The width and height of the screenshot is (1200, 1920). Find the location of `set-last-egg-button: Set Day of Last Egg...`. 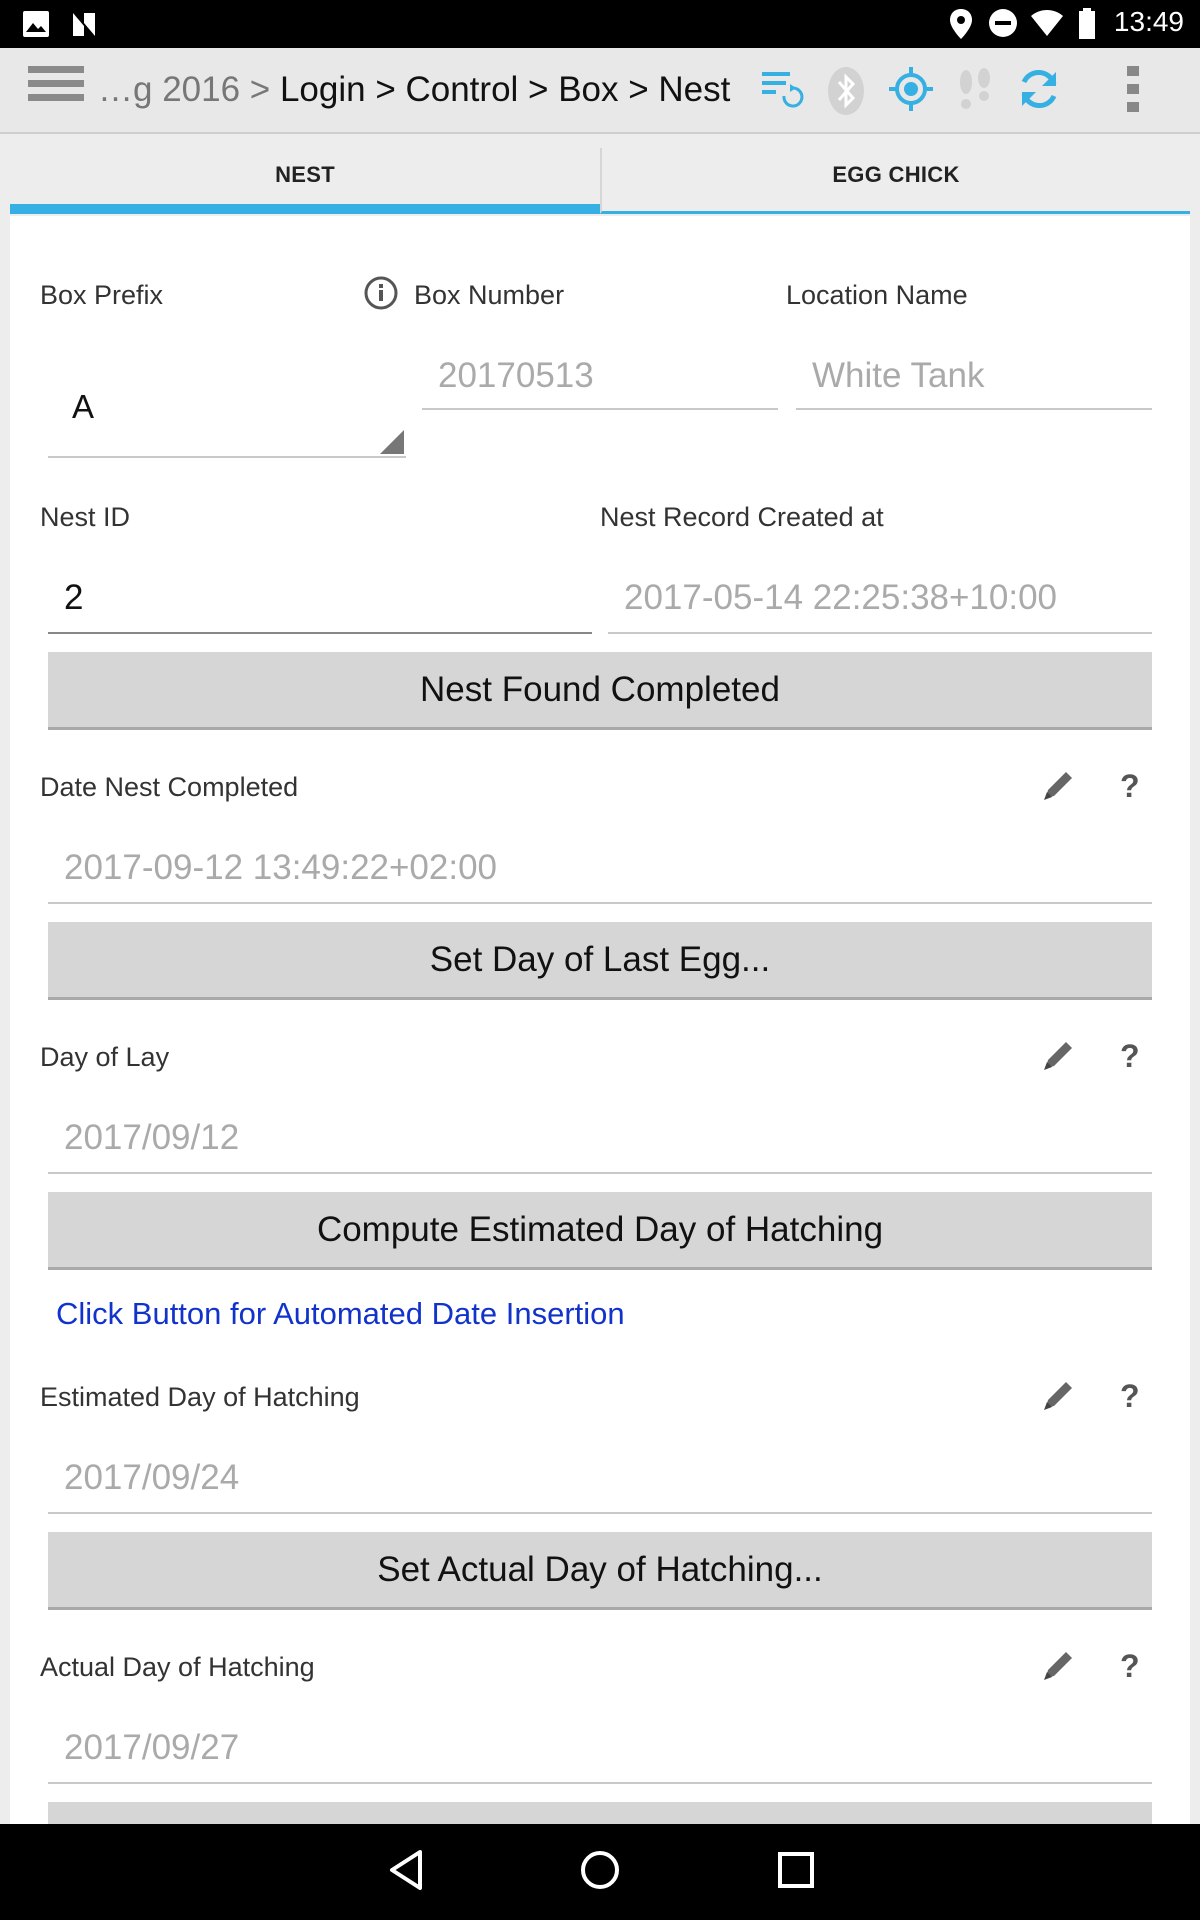

set-last-egg-button: Set Day of Last Egg... is located at coordinates (600, 961).